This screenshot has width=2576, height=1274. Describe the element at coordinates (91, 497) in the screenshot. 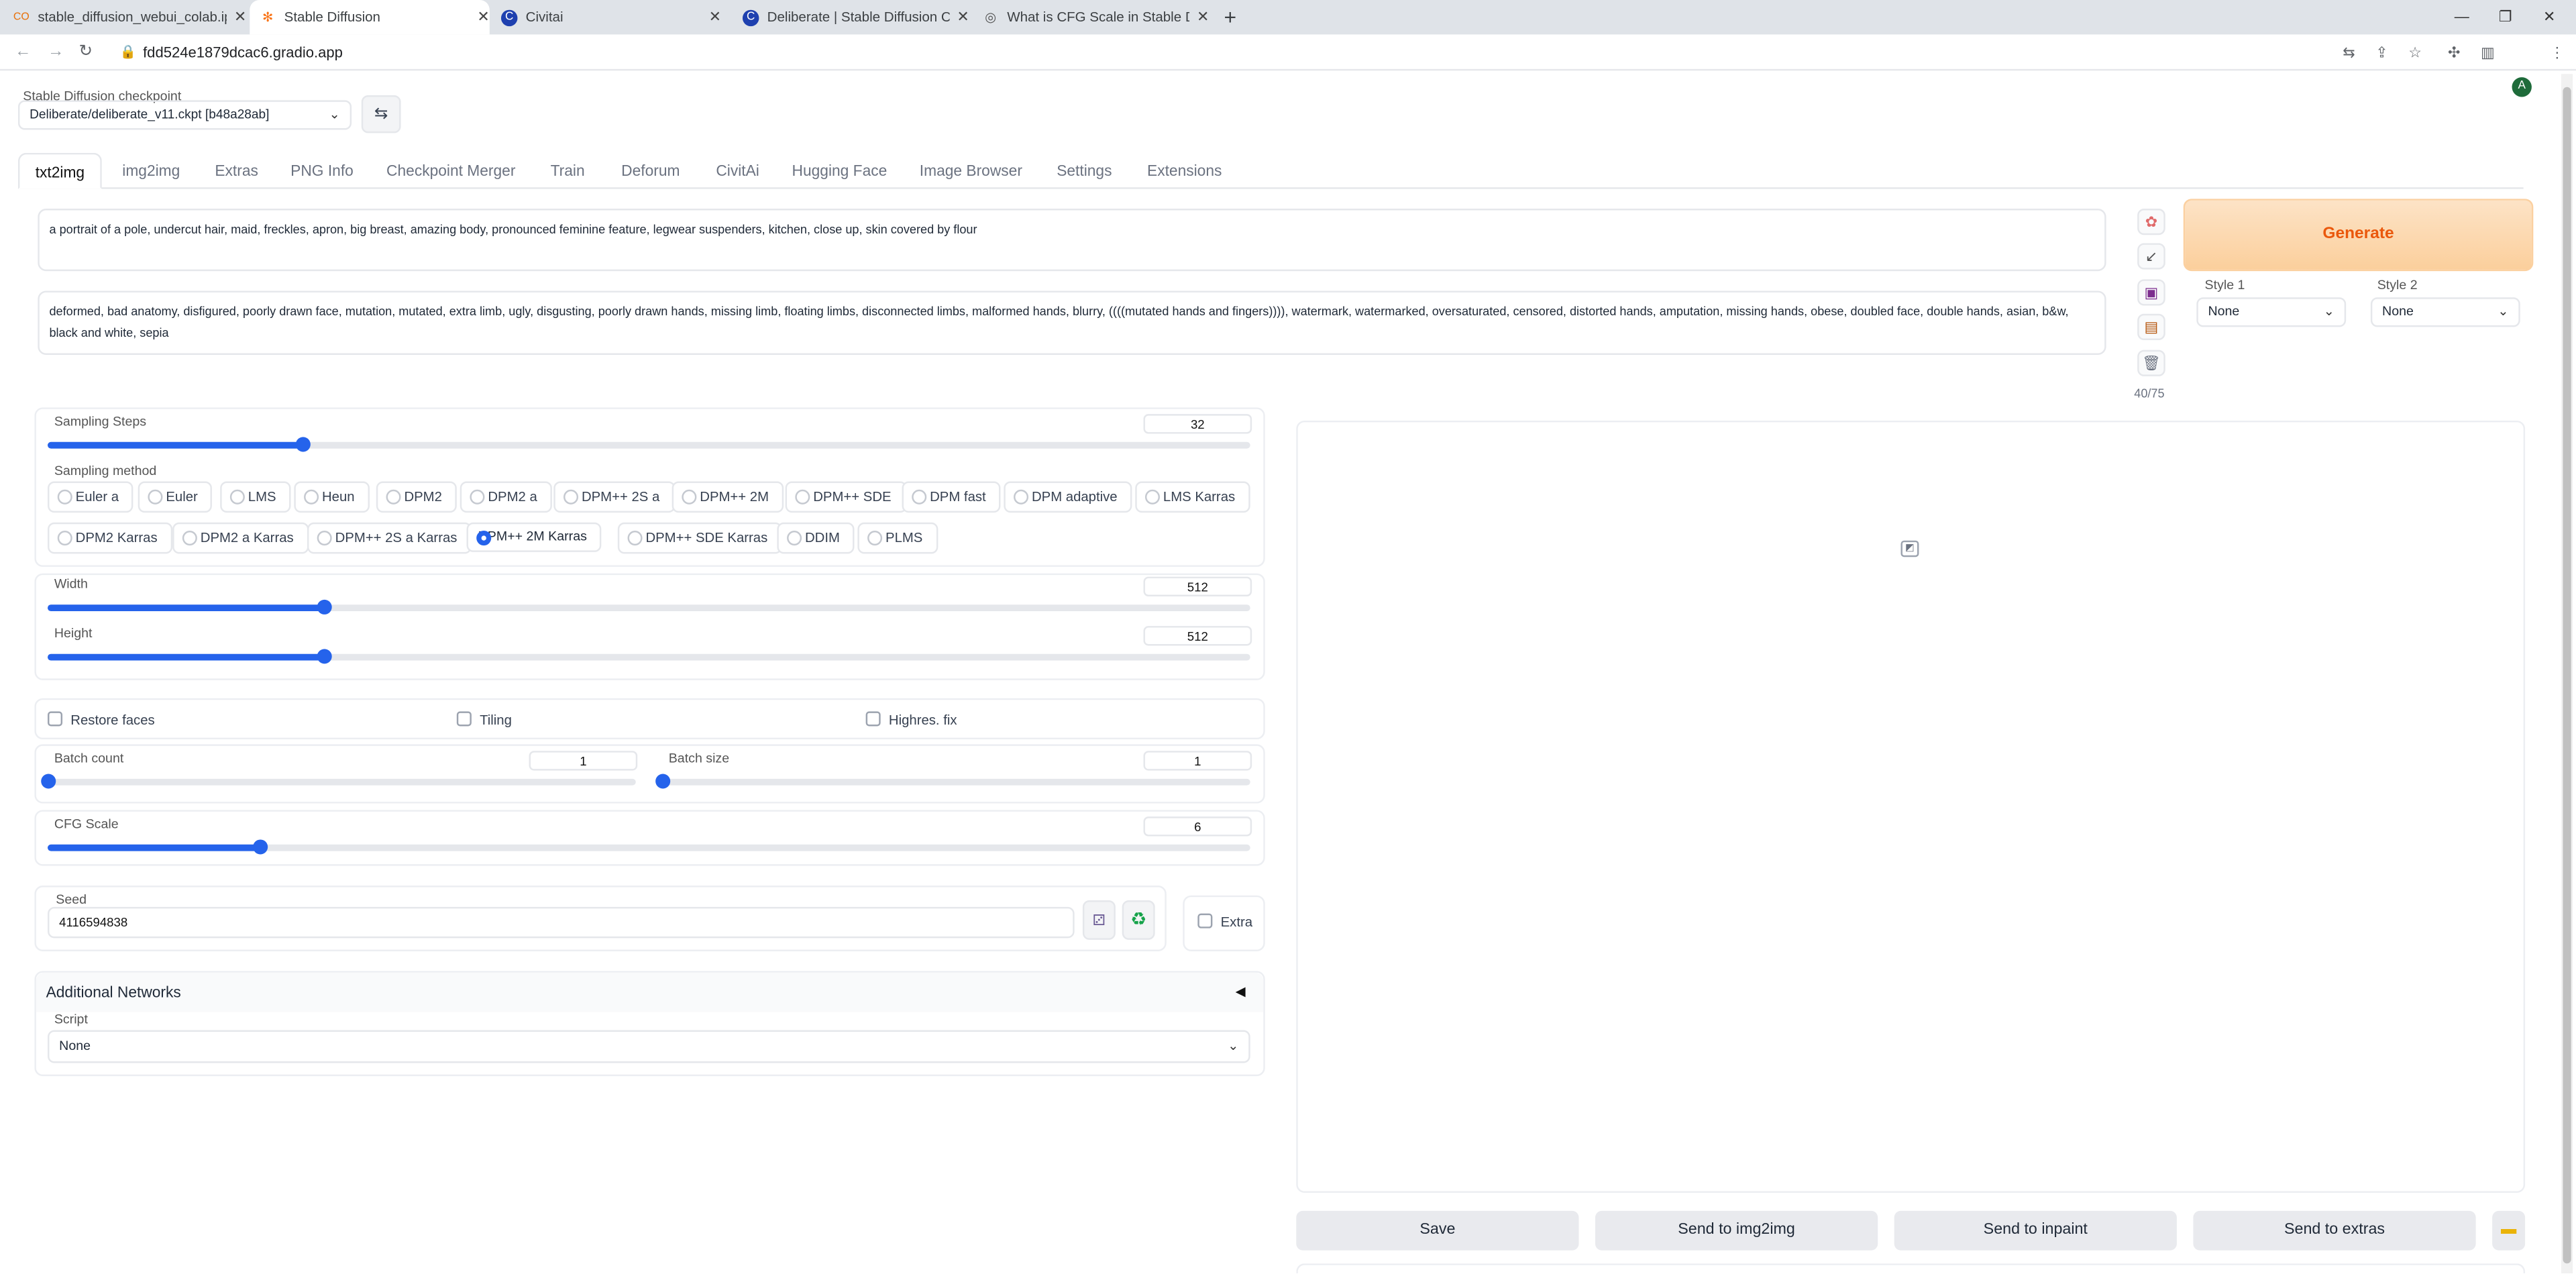

I see `sampler-euler-a: Euler a` at that location.